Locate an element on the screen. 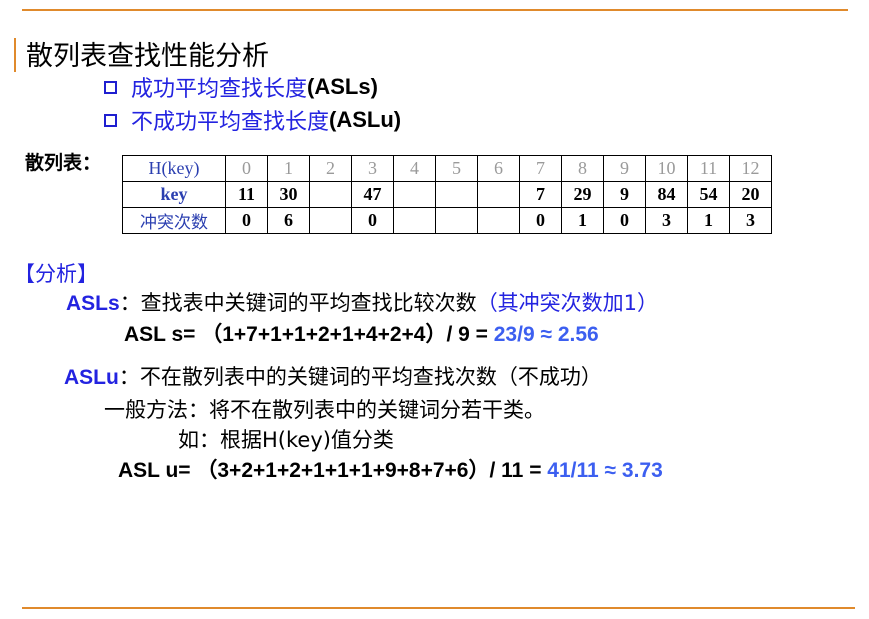 This screenshot has width=869, height=619. aslu-desc: ：不在散列表中的关键词的平均查找次数（不成功） is located at coordinates (360, 377).